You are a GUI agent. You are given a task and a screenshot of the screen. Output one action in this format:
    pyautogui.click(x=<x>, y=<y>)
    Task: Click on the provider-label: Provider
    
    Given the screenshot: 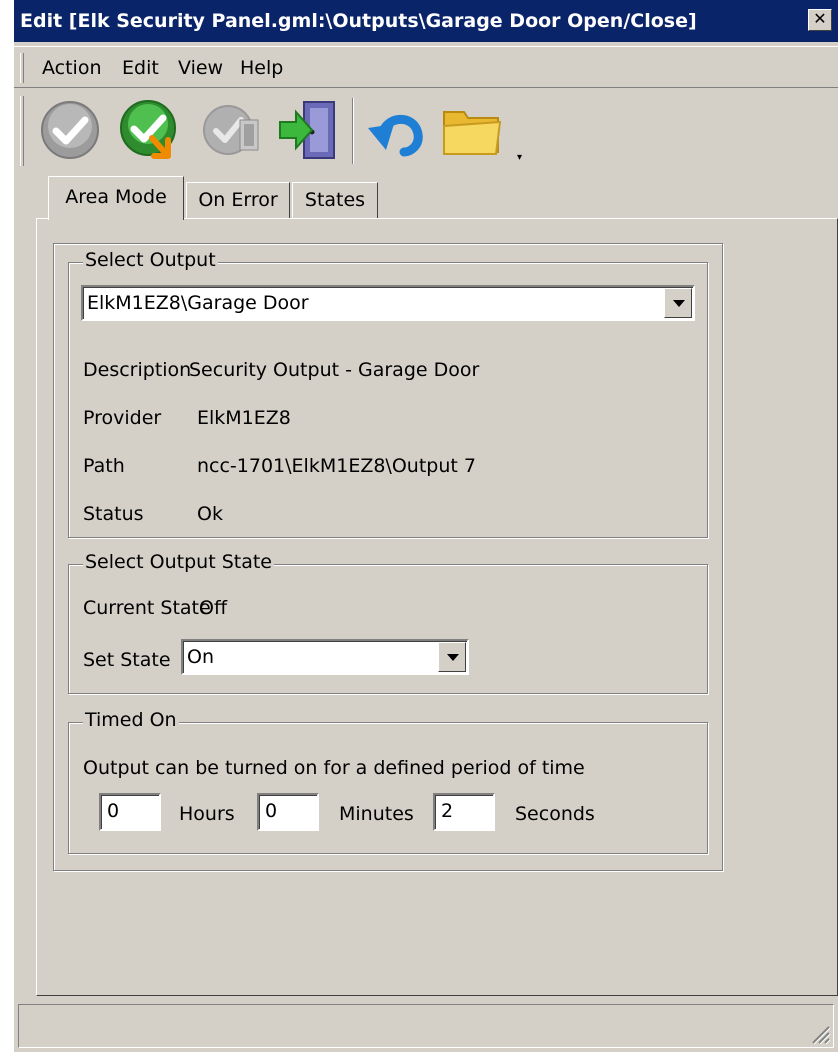 What is the action you would take?
    pyautogui.click(x=122, y=418)
    